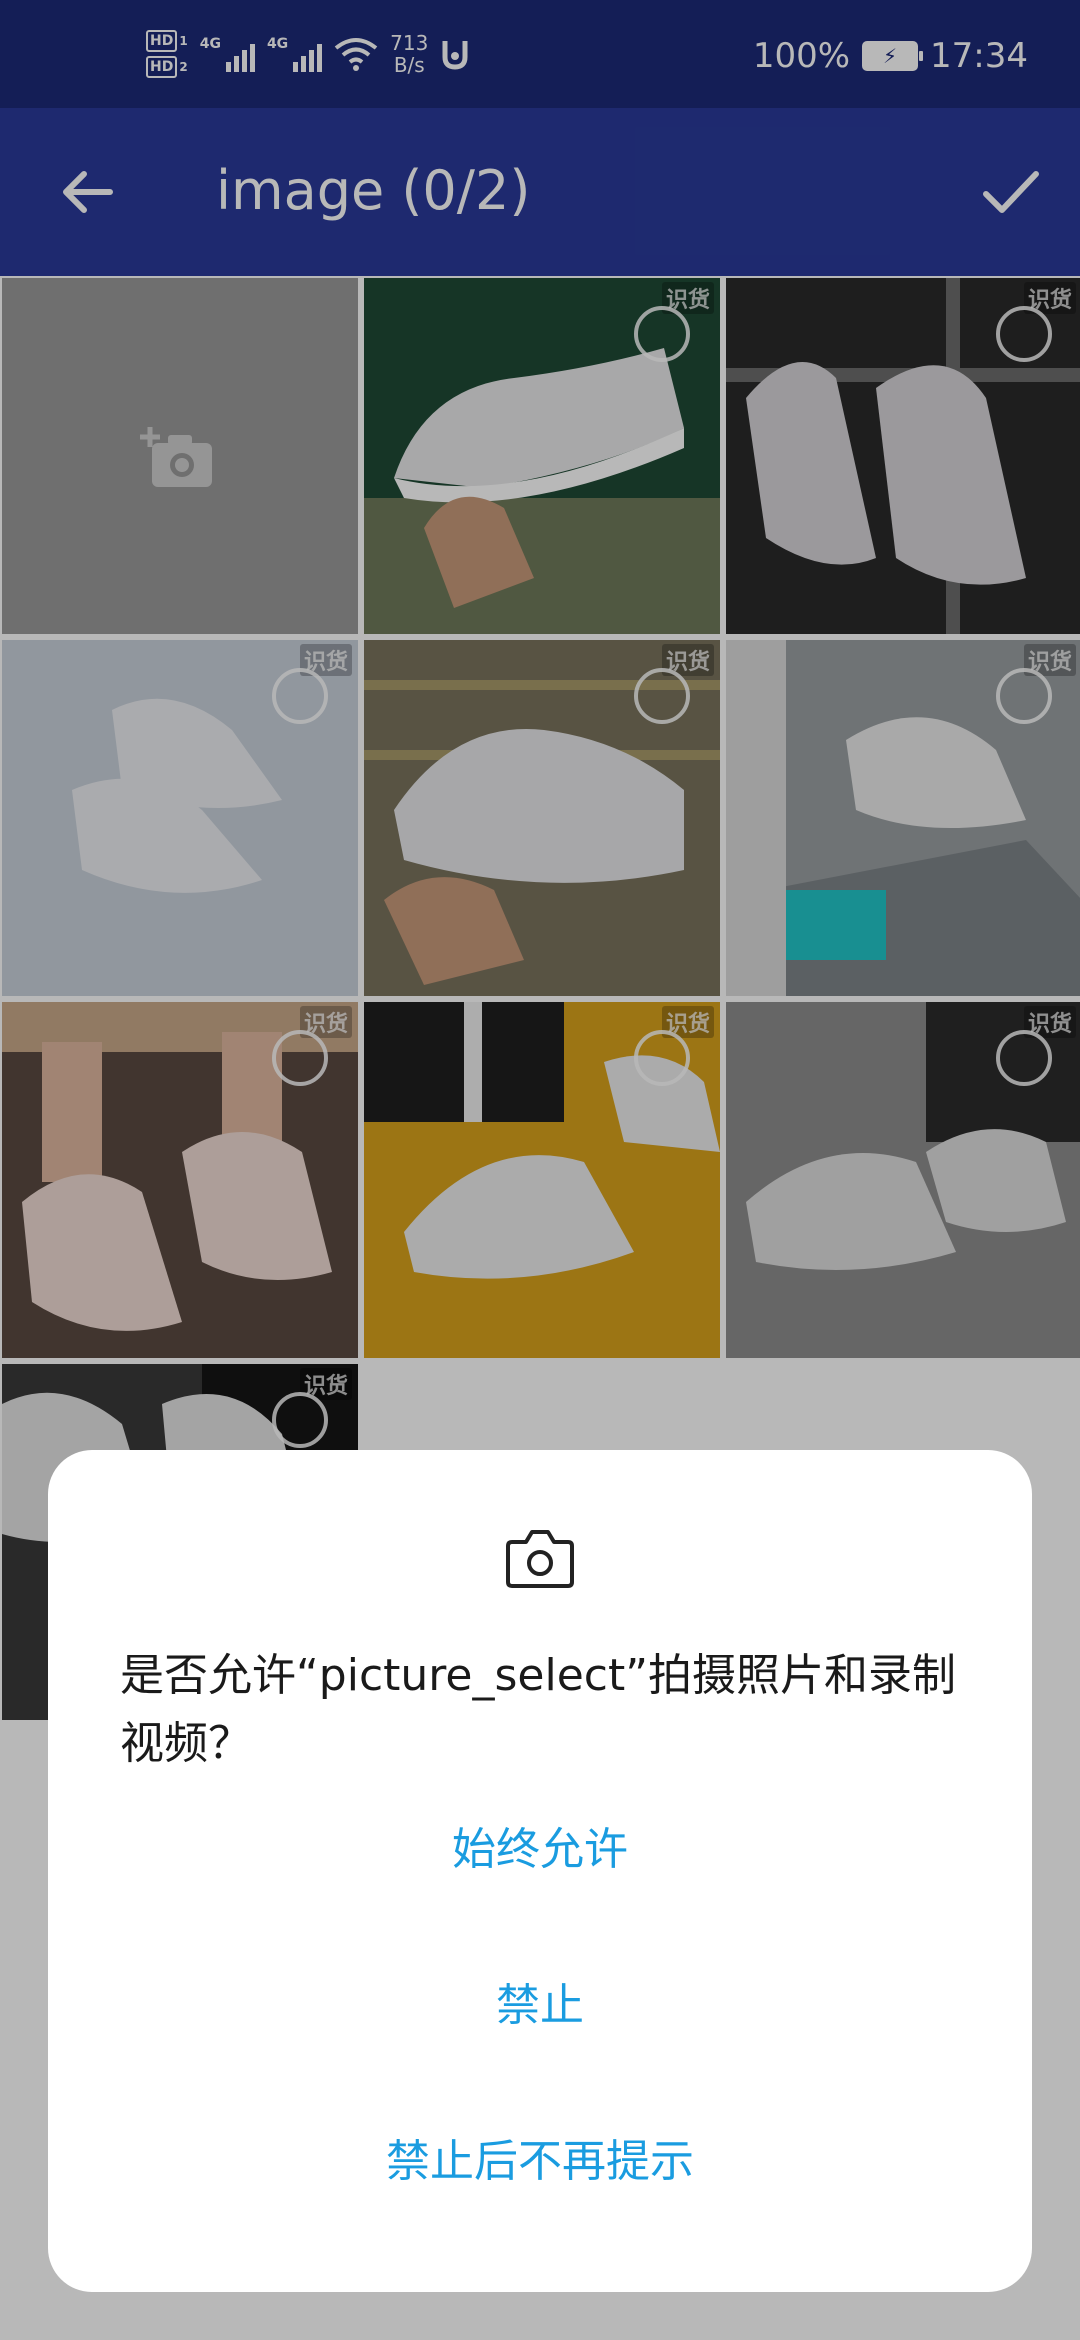 Image resolution: width=1080 pixels, height=2340 pixels. Describe the element at coordinates (538, 1709) in the screenshot. I see `dialog-message: 是否允许“picture_select”拍摄照片和录制视频？` at that location.